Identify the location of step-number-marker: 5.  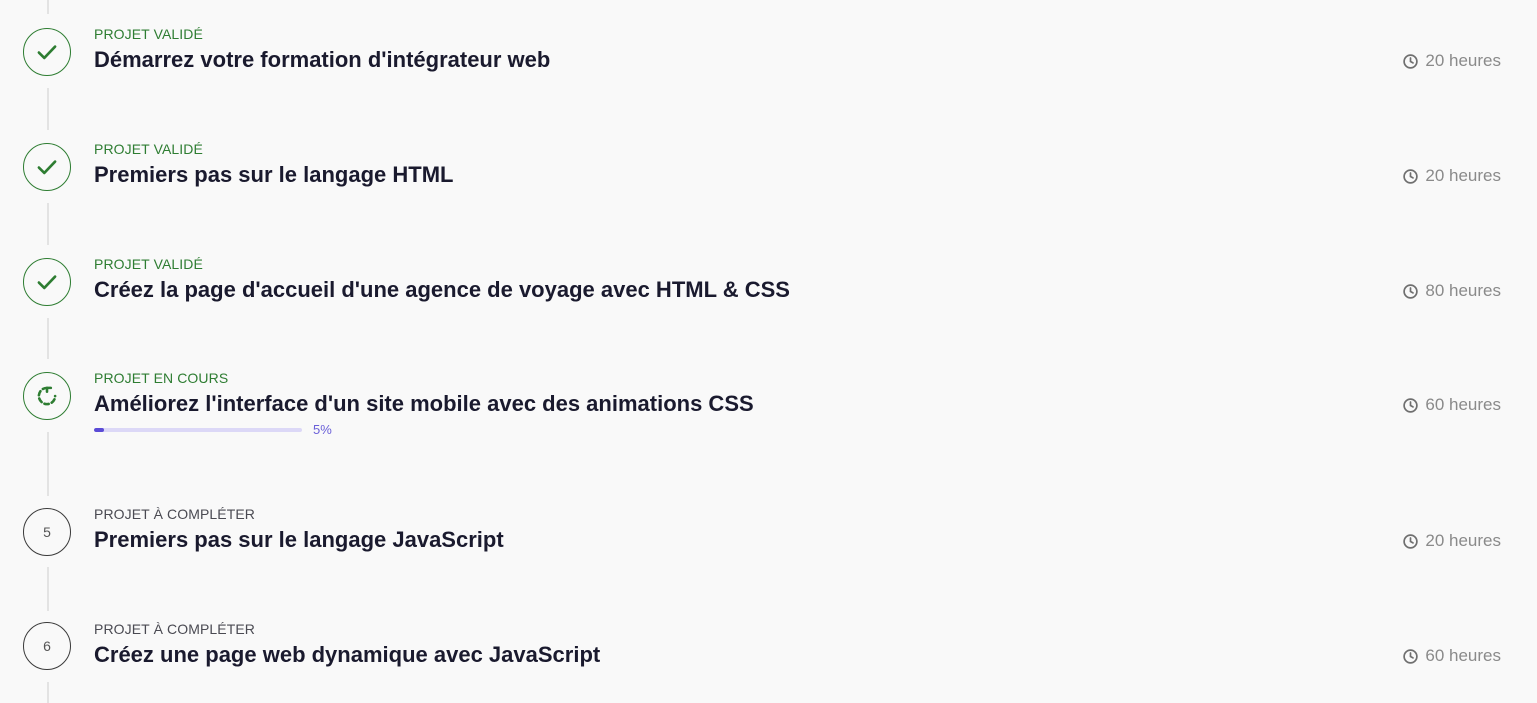
(47, 532).